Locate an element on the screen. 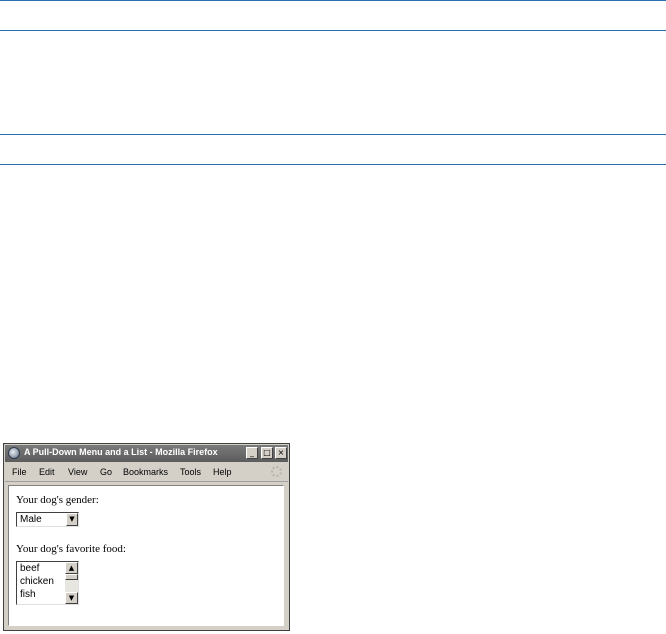 The height and width of the screenshot is (634, 666). scroll-up-icon: ▲ is located at coordinates (71, 568).